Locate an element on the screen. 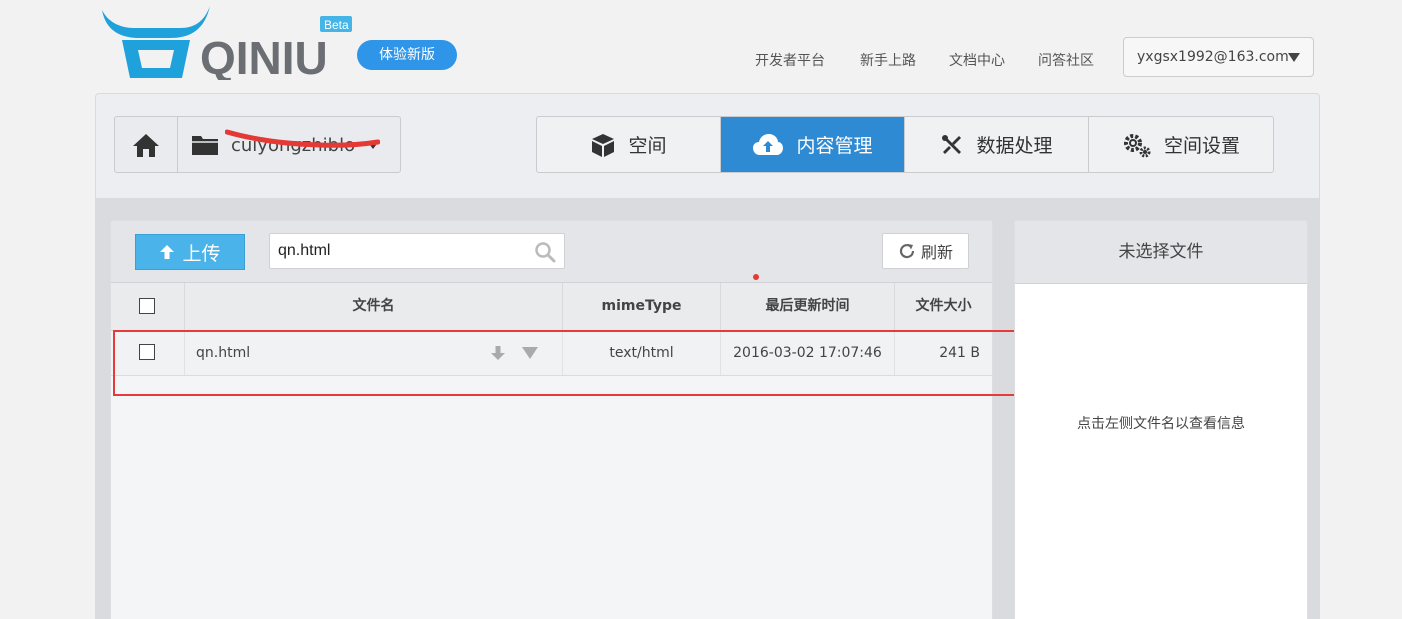  qiniu-logo: QINIU Beta is located at coordinates (230, 43).